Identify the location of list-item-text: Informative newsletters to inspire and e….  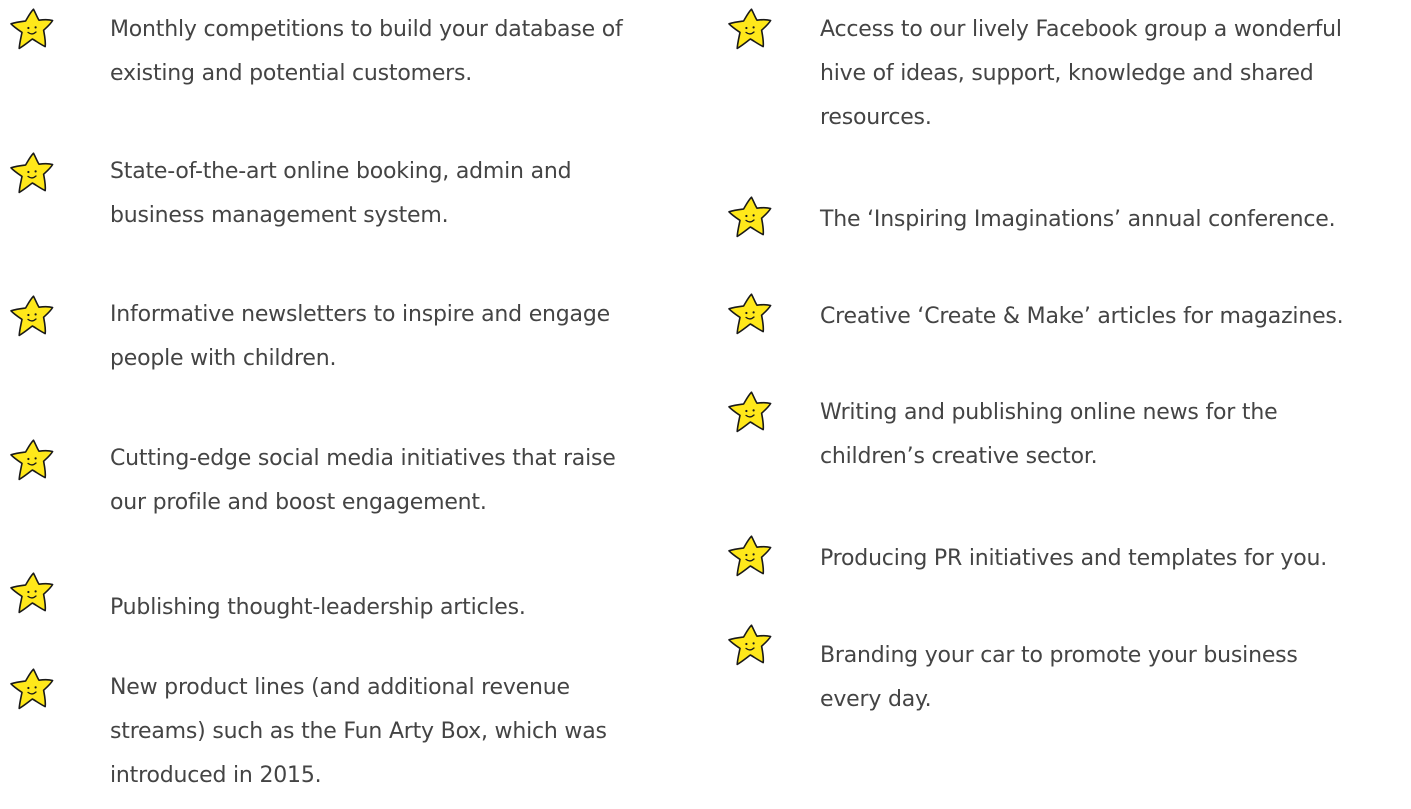
(360, 336).